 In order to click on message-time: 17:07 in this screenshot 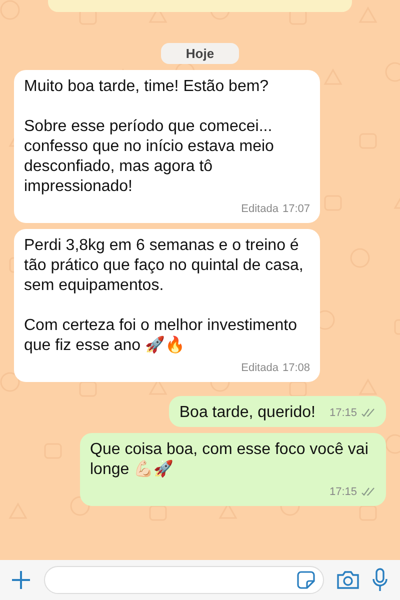, I will do `click(296, 209)`.